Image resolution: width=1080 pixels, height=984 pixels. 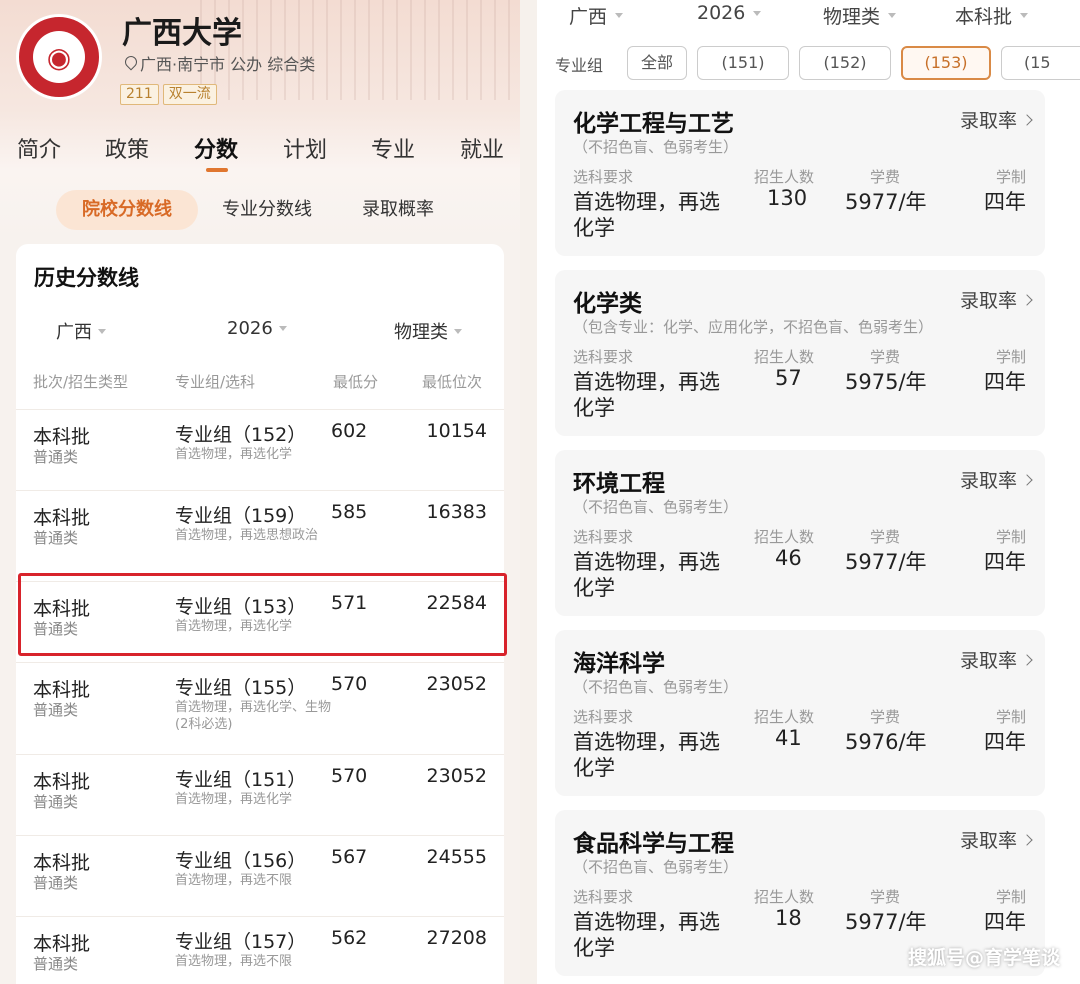 What do you see at coordinates (241, 435) in the screenshot?
I see `row-group: 专业组（152）` at bounding box center [241, 435].